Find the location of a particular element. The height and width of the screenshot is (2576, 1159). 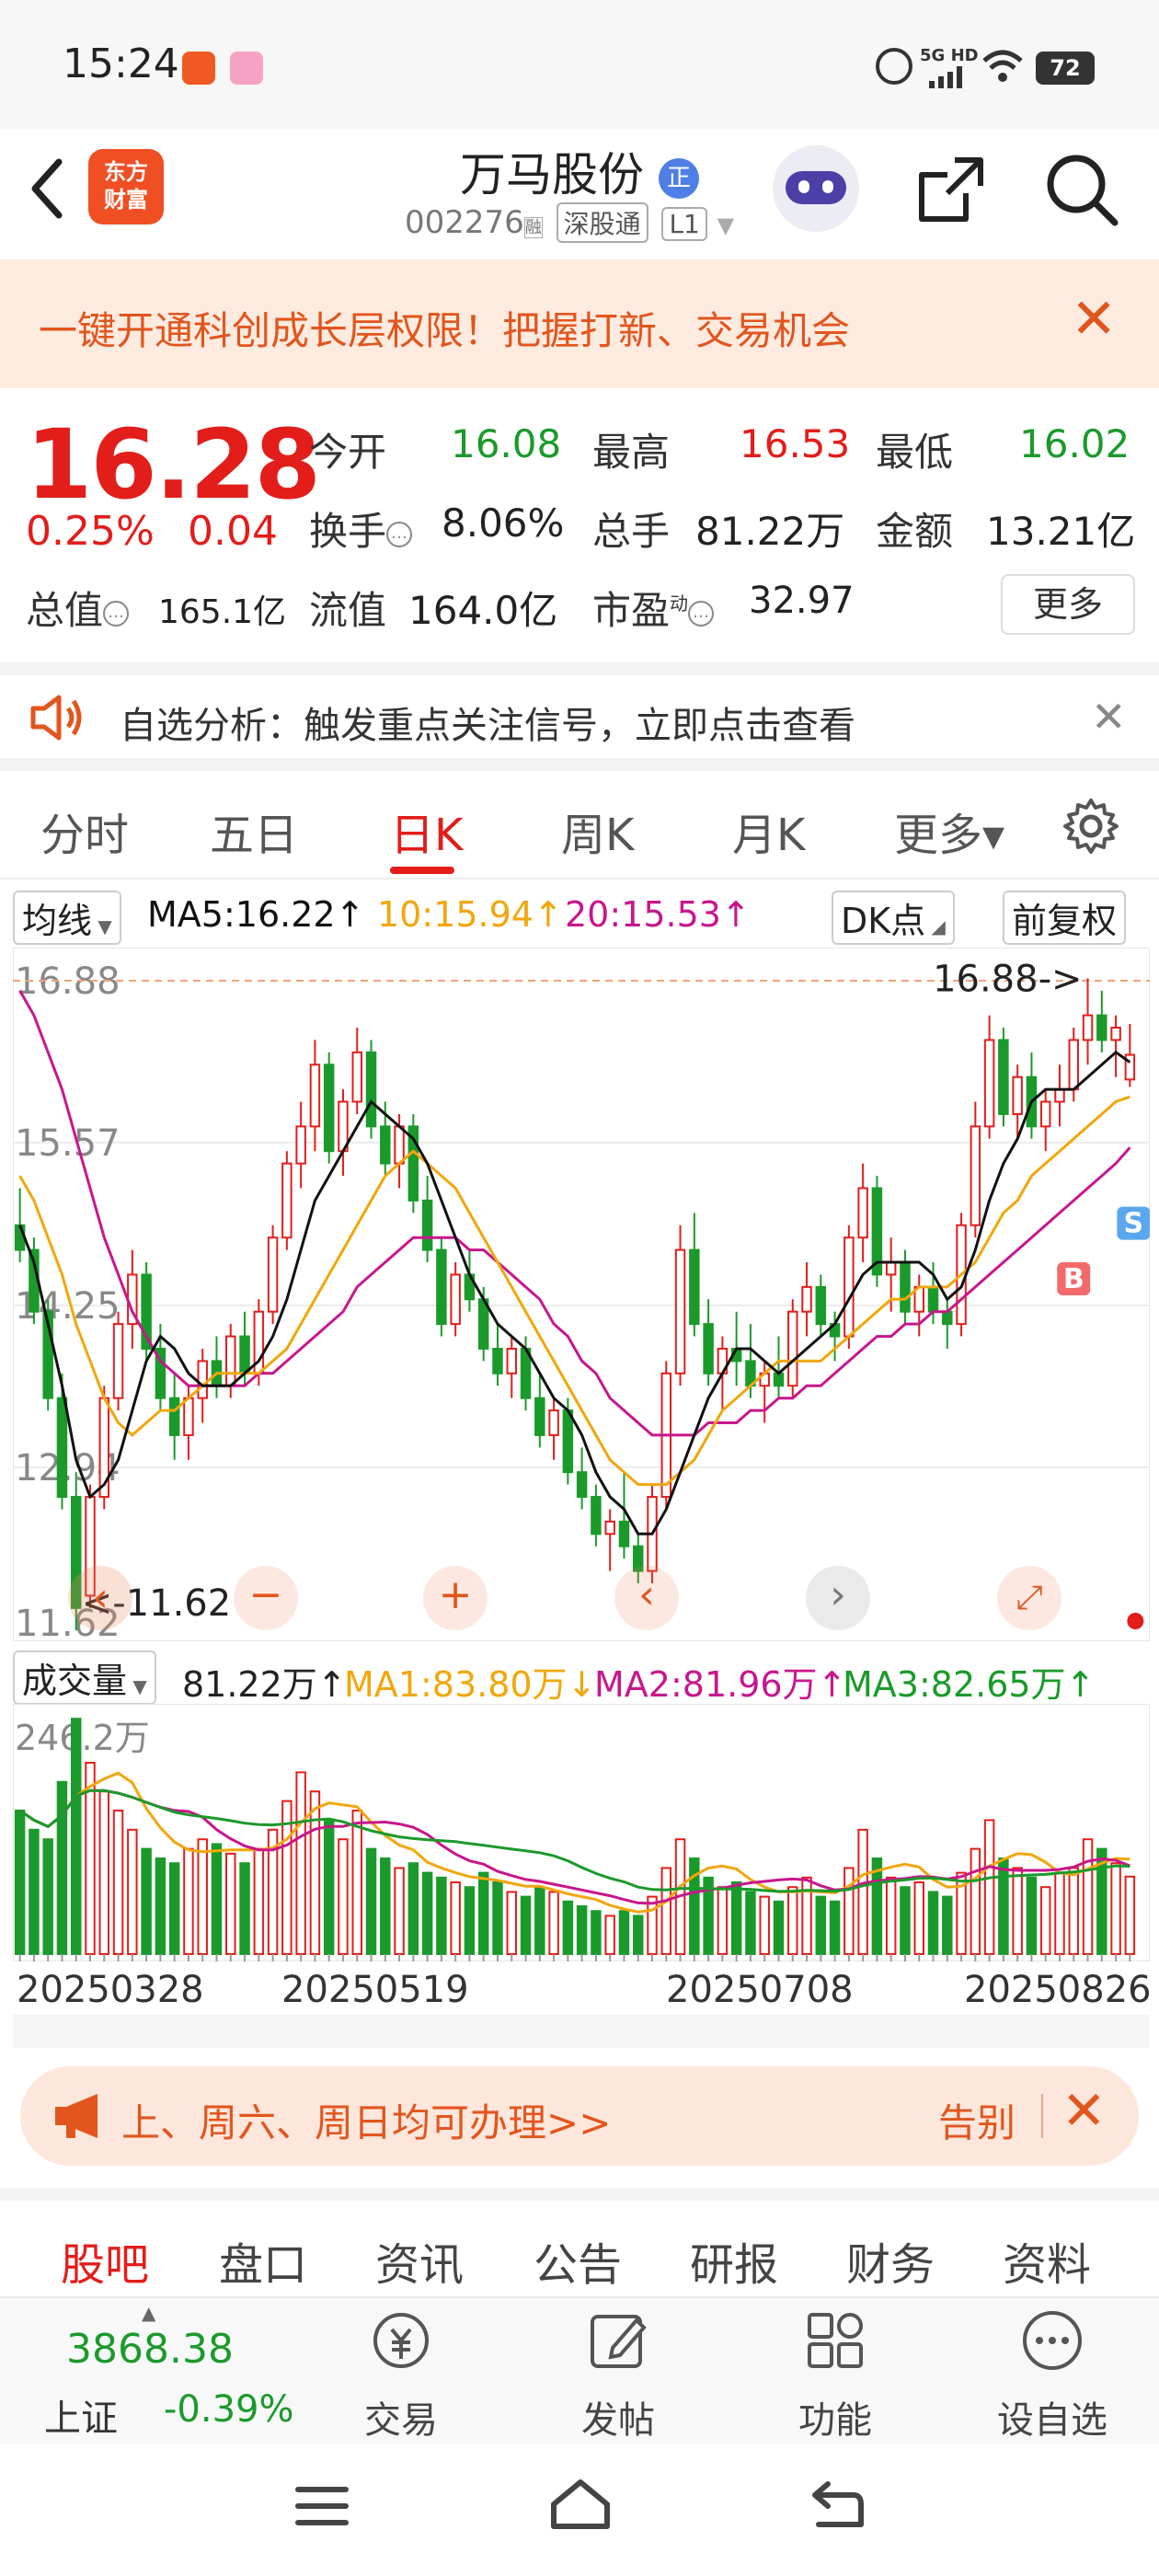

grid-icon is located at coordinates (835, 2340).